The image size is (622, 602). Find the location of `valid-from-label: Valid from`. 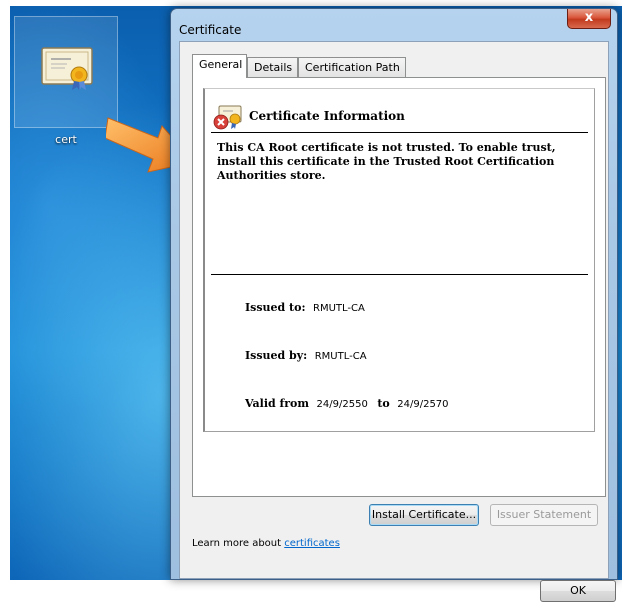

valid-from-label: Valid from is located at coordinates (277, 403).